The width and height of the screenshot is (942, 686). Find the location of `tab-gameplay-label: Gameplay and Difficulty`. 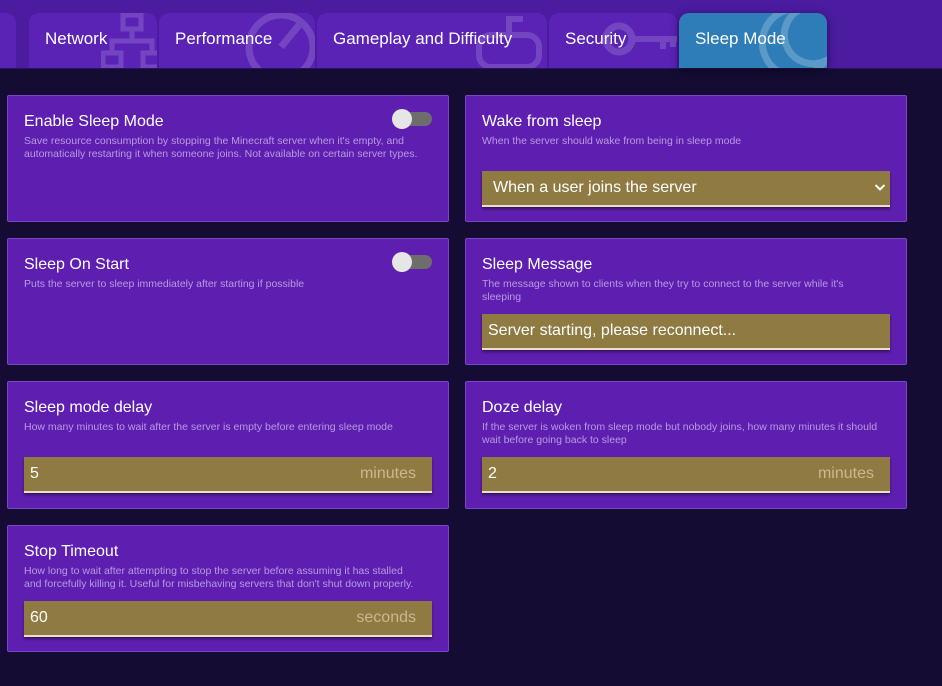

tab-gameplay-label: Gameplay and Difficulty is located at coordinates (423, 38).